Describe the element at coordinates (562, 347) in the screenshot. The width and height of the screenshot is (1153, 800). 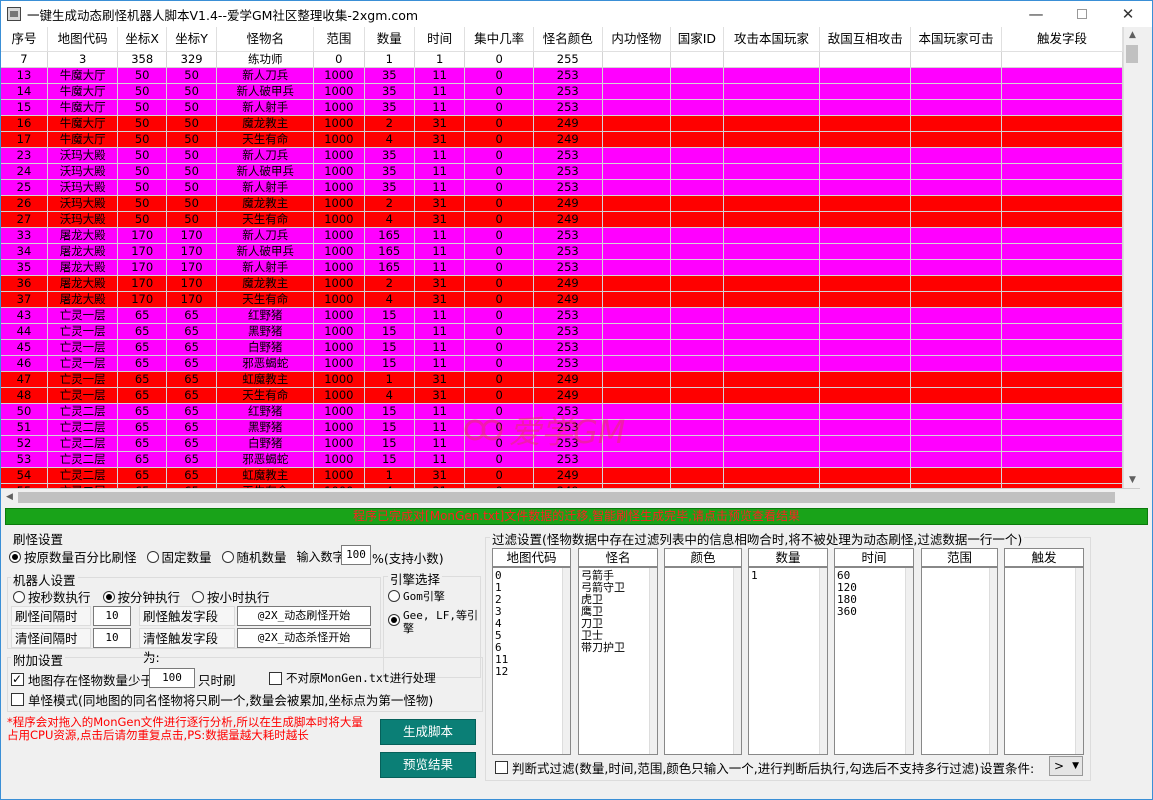
I see `table-row: 45 亡灵一层 65 65 白野猪 1000 15 11 0 253` at that location.